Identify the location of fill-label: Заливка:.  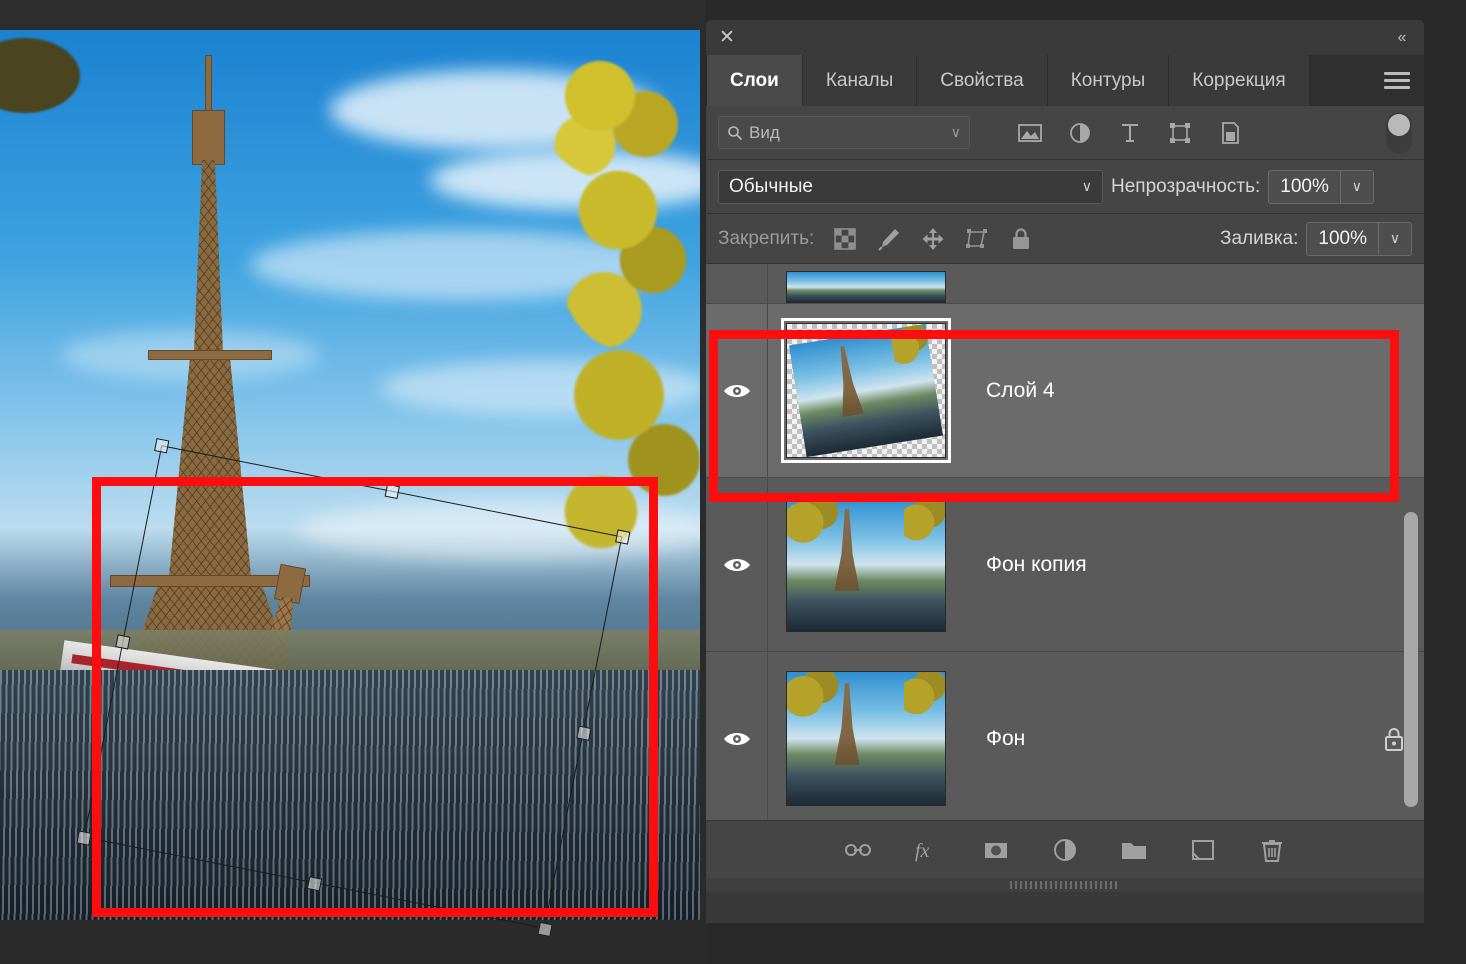
(1259, 238).